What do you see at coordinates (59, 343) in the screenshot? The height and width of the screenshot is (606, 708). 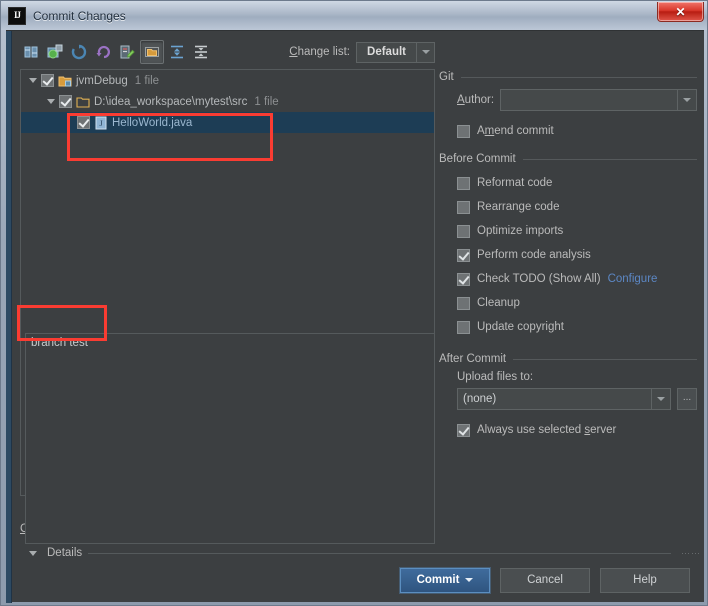 I see `commit-message-text: branch test` at bounding box center [59, 343].